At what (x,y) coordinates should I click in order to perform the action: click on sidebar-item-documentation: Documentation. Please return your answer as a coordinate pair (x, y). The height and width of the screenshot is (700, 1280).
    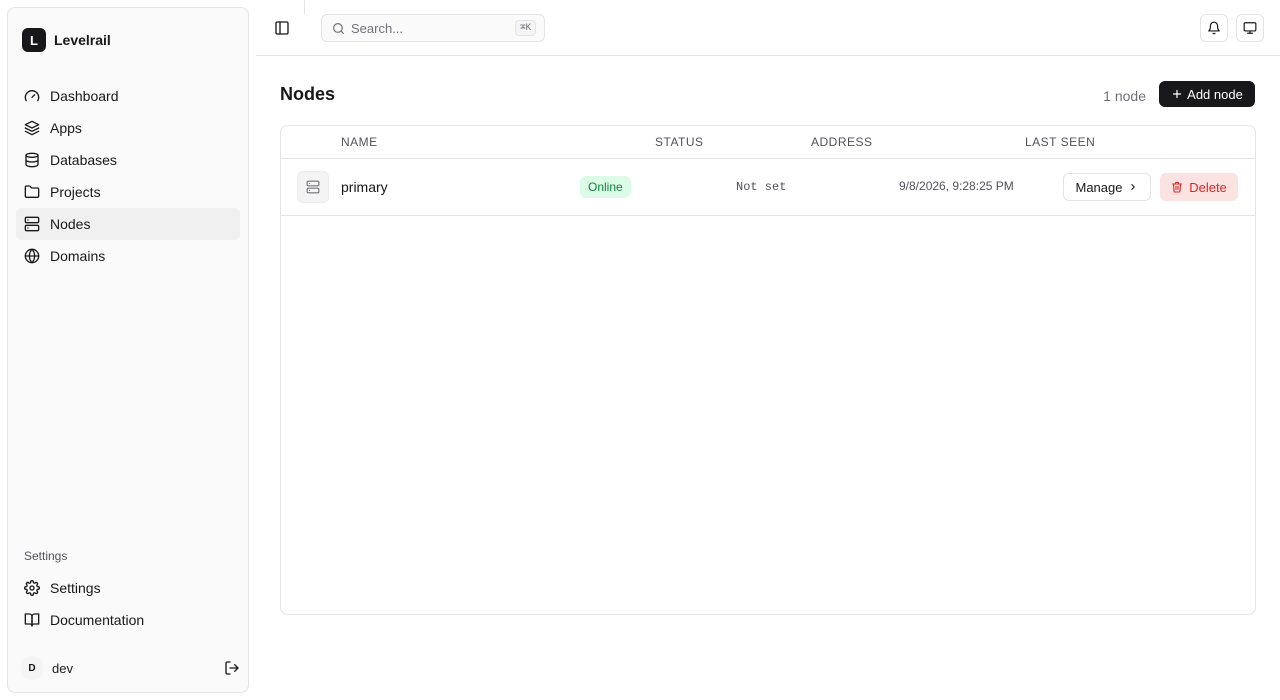
    Looking at the image, I should click on (128, 620).